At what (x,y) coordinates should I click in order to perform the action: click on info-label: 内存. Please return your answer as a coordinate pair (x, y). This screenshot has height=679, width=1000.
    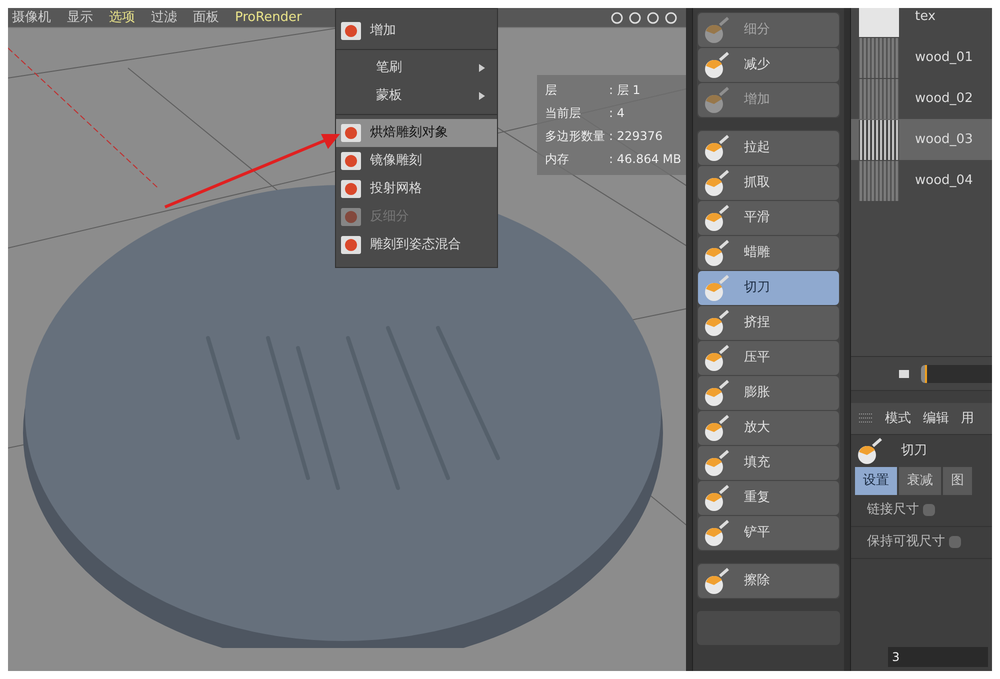
    Looking at the image, I should click on (557, 159).